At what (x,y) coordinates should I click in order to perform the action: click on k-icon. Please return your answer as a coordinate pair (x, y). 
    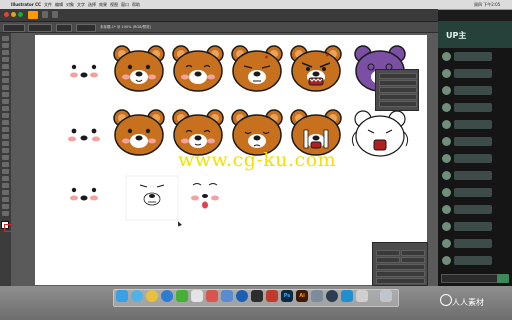
    Looking at the image, I should click on (257, 296).